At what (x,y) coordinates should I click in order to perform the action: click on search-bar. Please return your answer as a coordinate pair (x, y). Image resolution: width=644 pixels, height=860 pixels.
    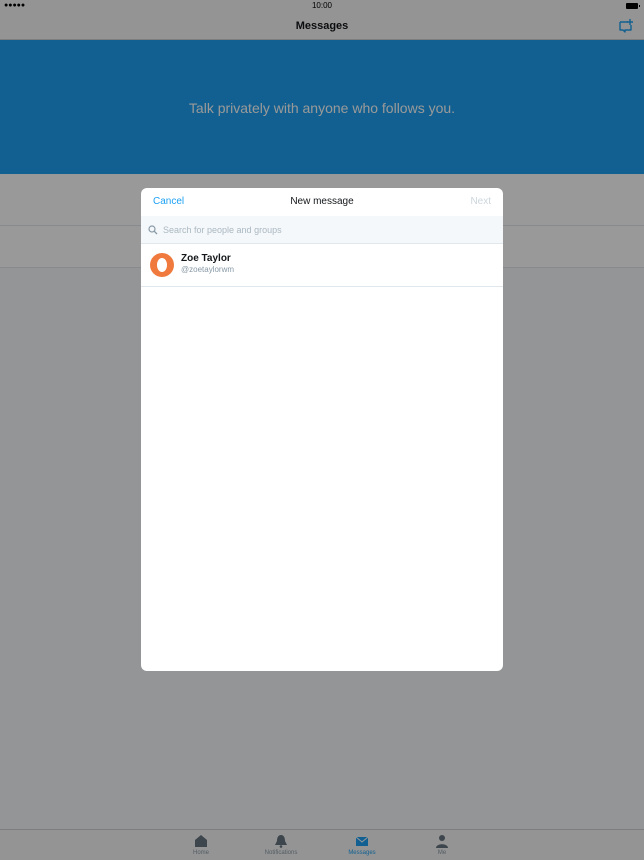
    Looking at the image, I should click on (322, 230).